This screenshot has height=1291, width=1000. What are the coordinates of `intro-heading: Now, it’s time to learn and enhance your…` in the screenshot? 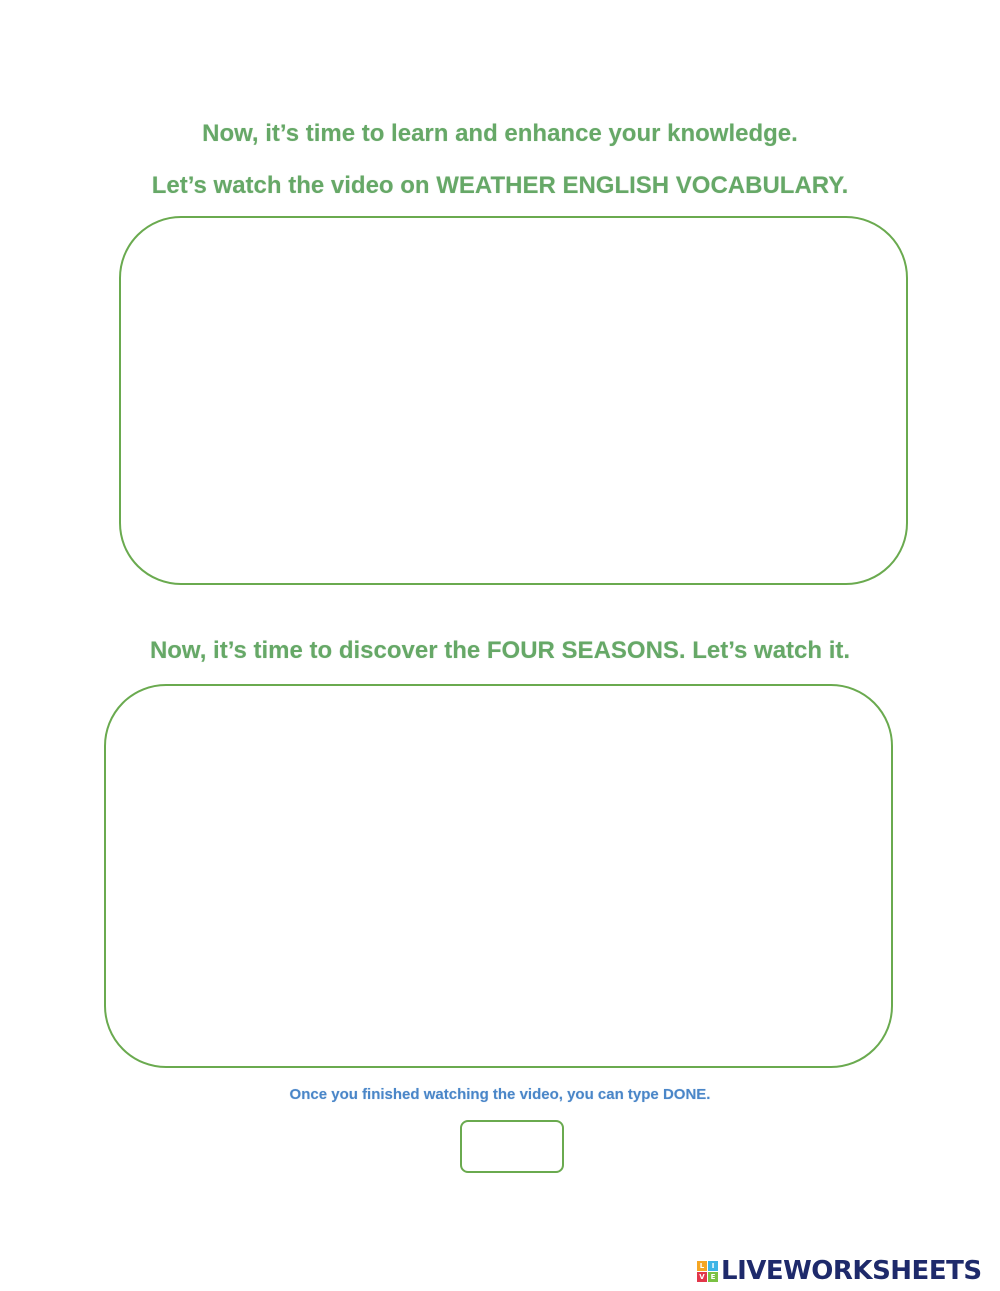 It's located at (500, 133).